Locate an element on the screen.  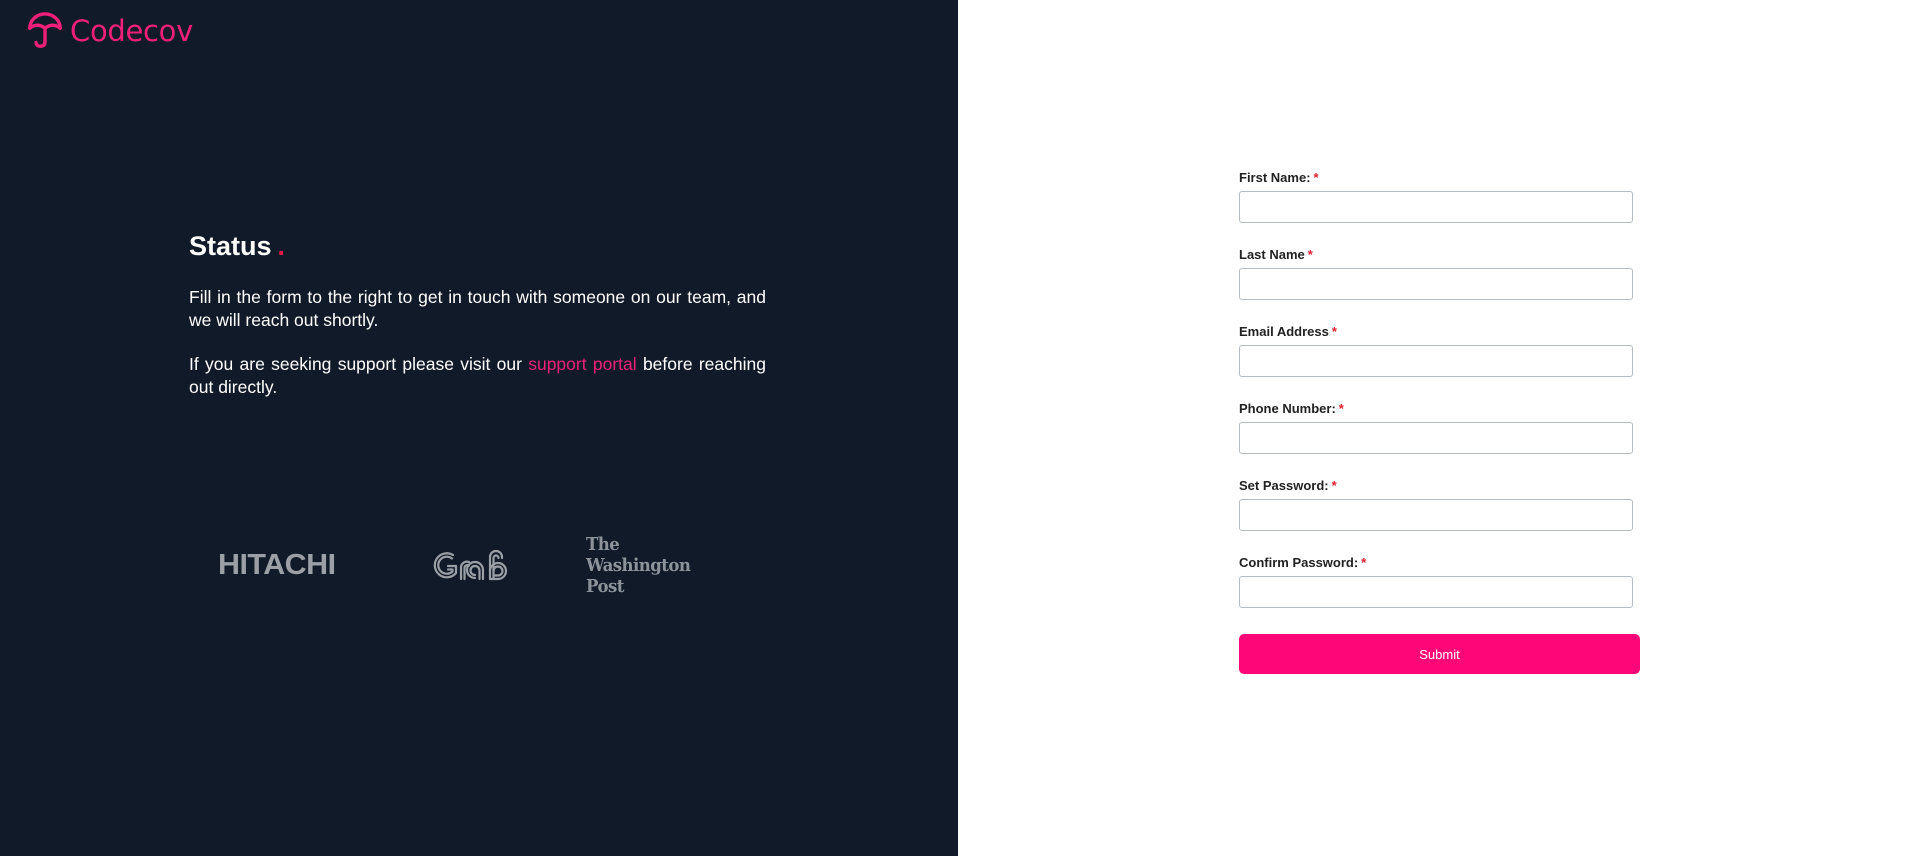
phone-input is located at coordinates (1436, 438).